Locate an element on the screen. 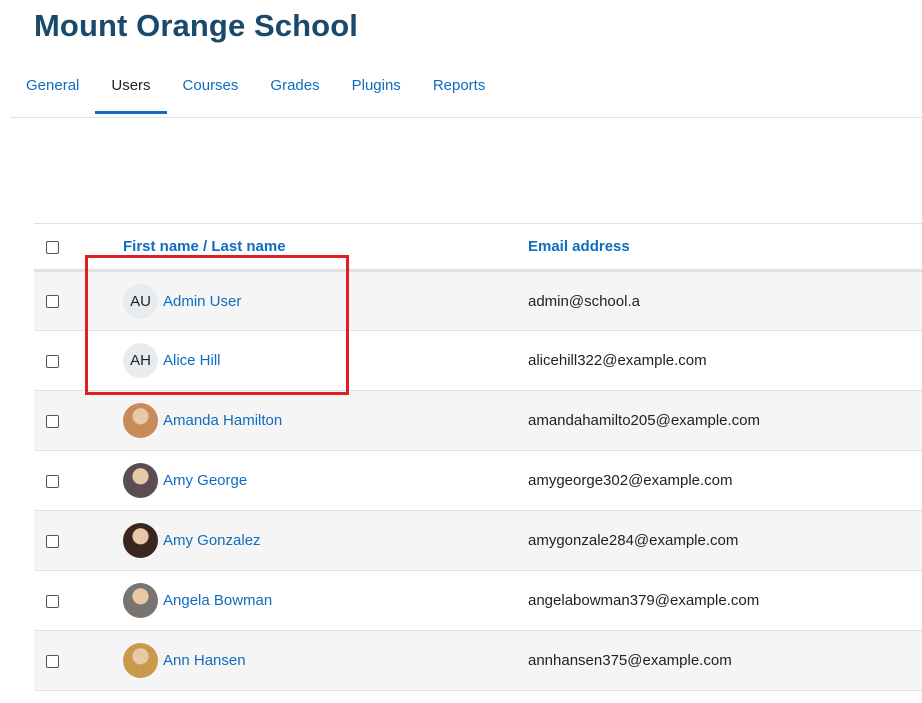 The image size is (922, 703). user-email: amandahamilto205@example.com is located at coordinates (644, 420).